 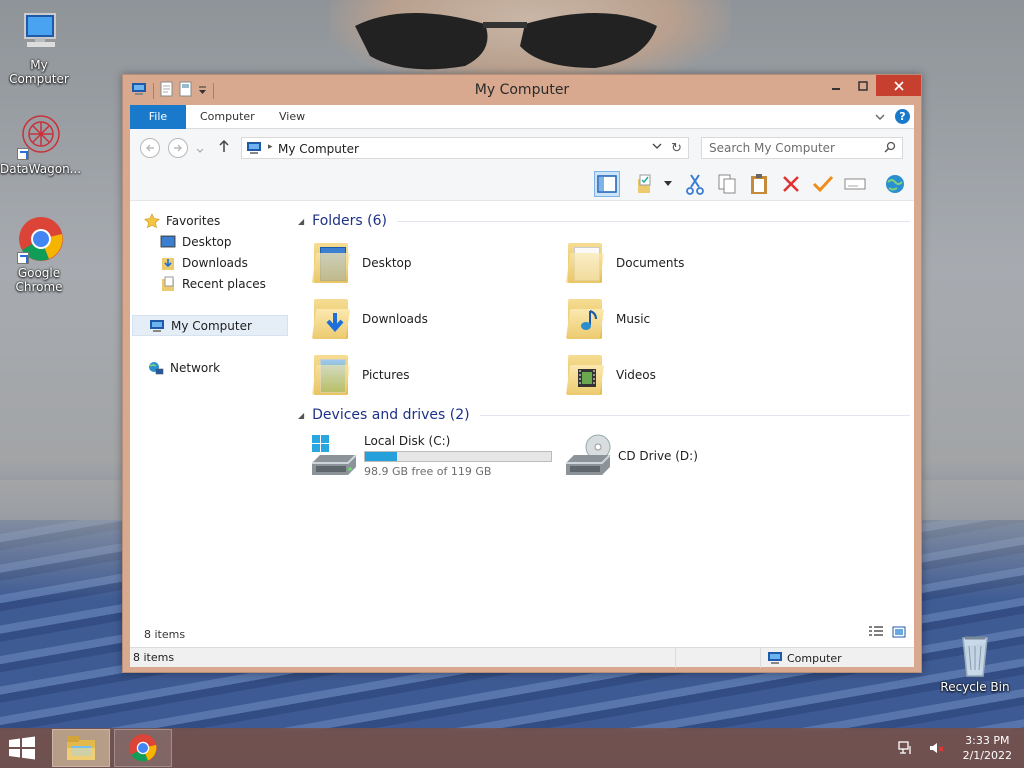 I want to click on clock: 3:33 PM 2/1/2022, so click(x=987, y=748).